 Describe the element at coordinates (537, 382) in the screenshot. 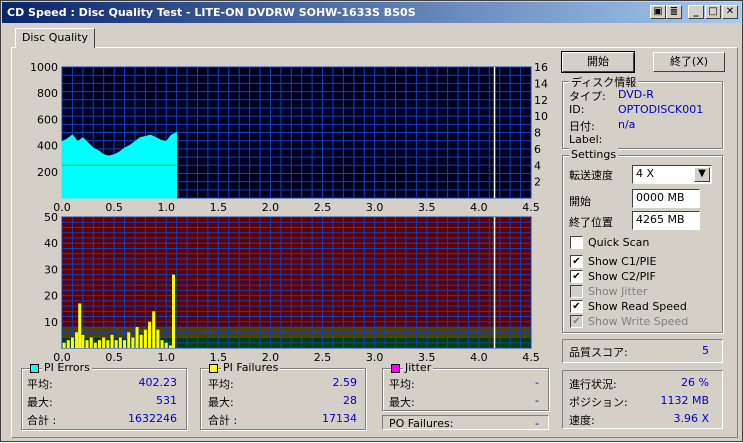

I see `jitter-avg: -` at that location.